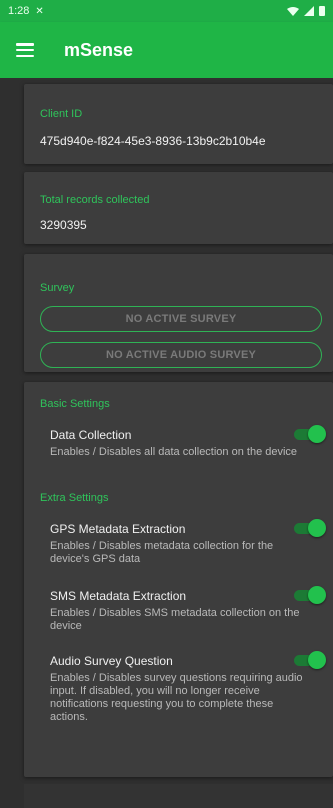 This screenshot has width=333, height=808. I want to click on bottom-strip, so click(178, 796).